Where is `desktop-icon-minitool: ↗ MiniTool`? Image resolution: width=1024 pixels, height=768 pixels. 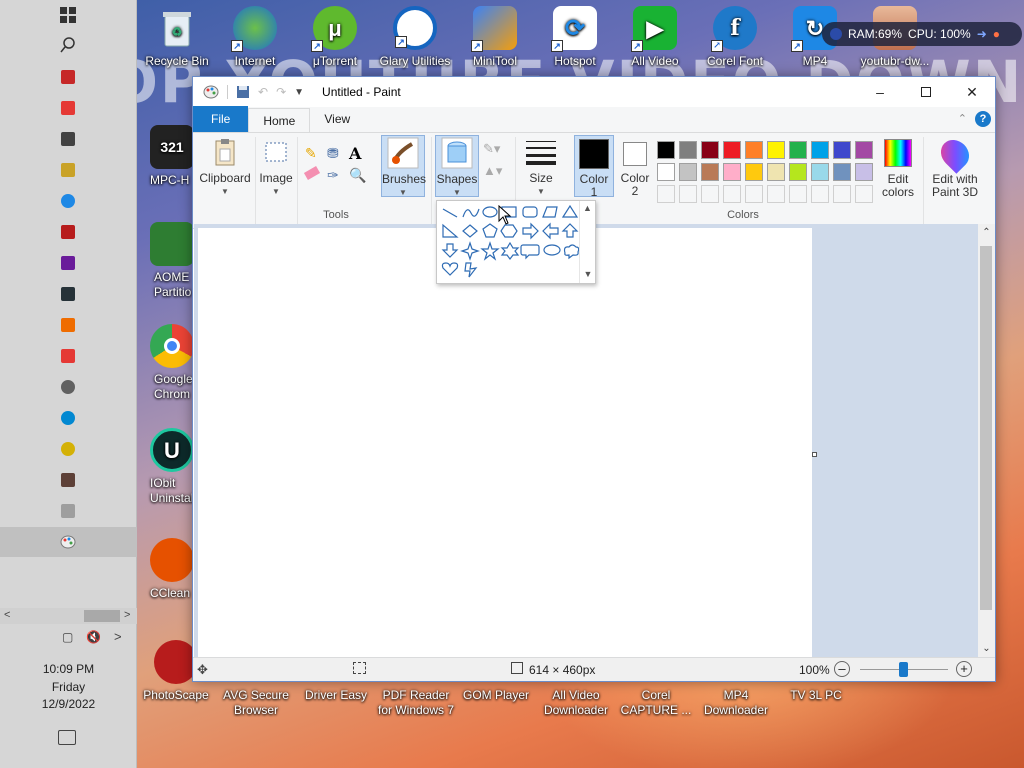
desktop-icon-minitool: ↗ MiniTool is located at coordinates (495, 37).